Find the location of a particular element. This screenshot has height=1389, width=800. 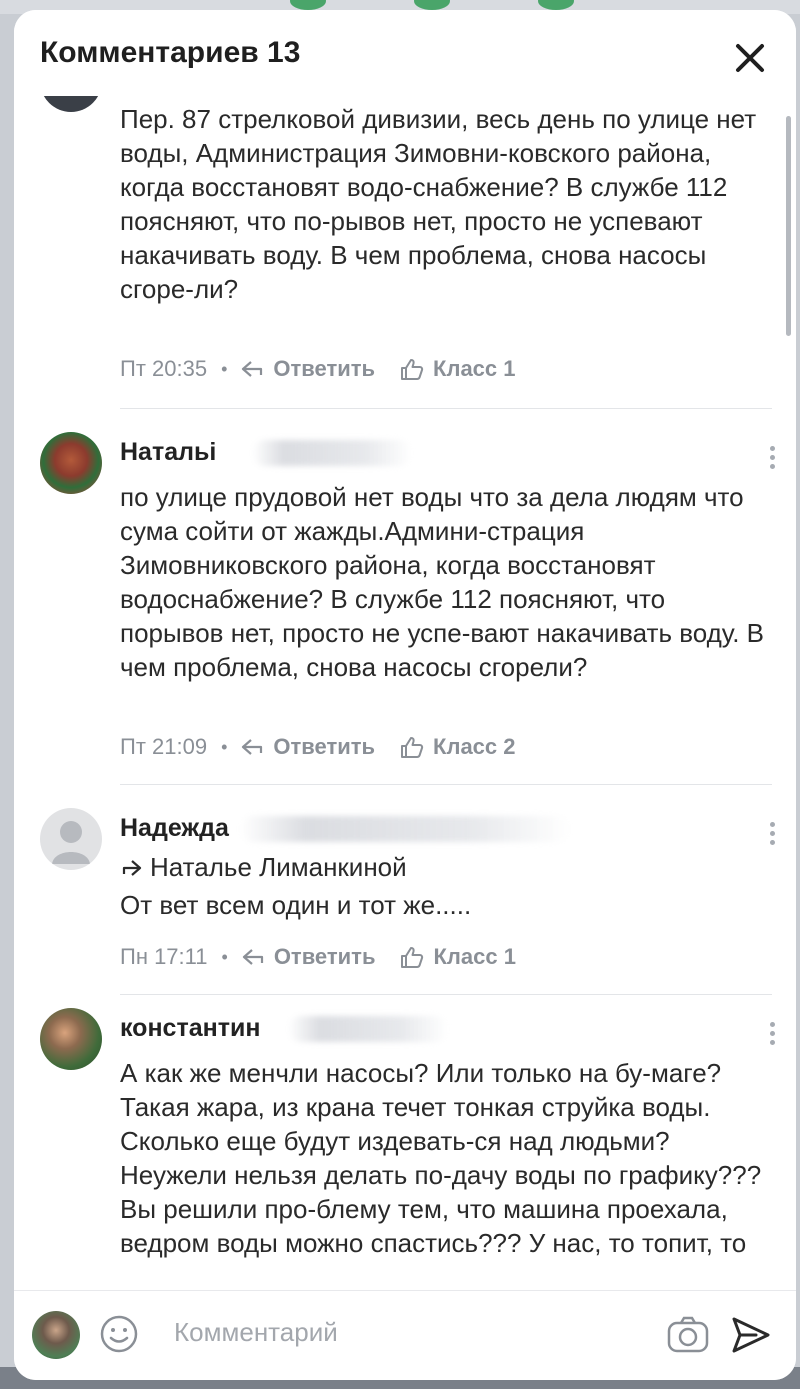

close-icon is located at coordinates (750, 58).